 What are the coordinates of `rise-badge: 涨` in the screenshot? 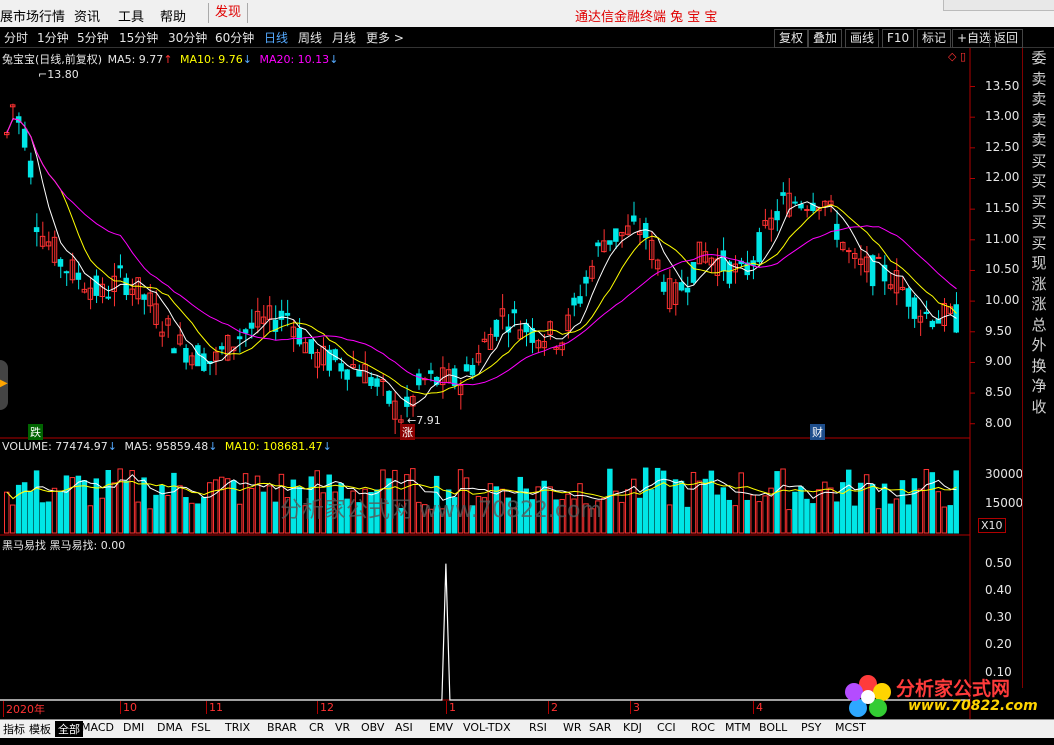 It's located at (407, 432).